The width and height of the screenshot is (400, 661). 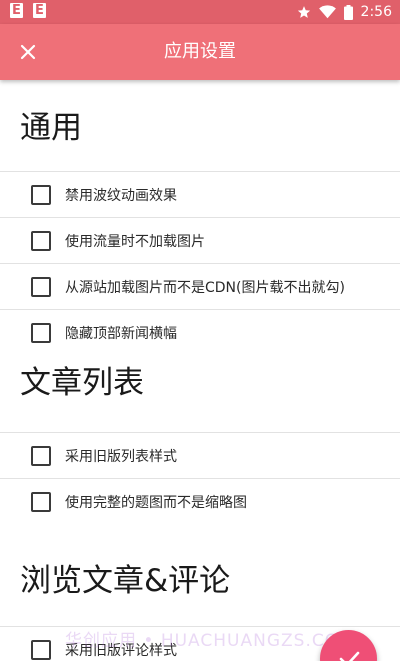 I want to click on section-title: 浏览文章&评论, so click(x=125, y=581).